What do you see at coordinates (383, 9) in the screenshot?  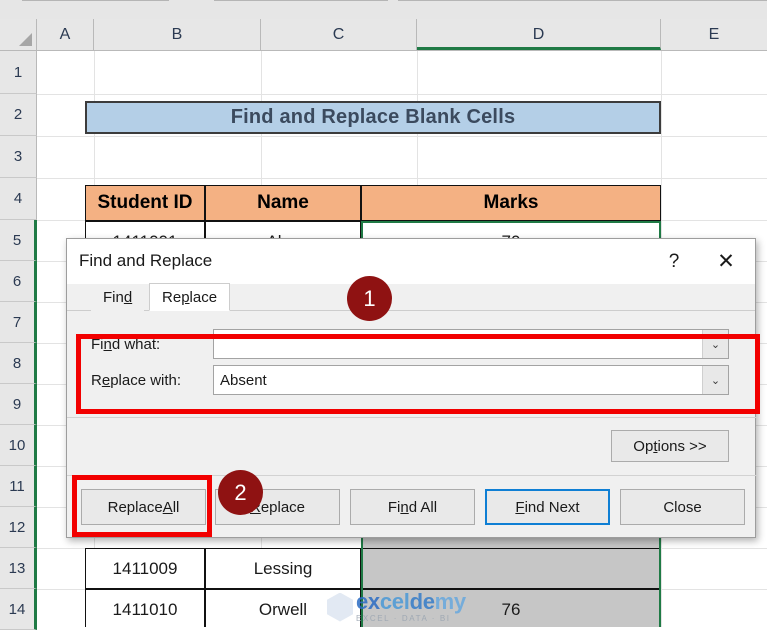 I see `formula-bar-sliver` at bounding box center [383, 9].